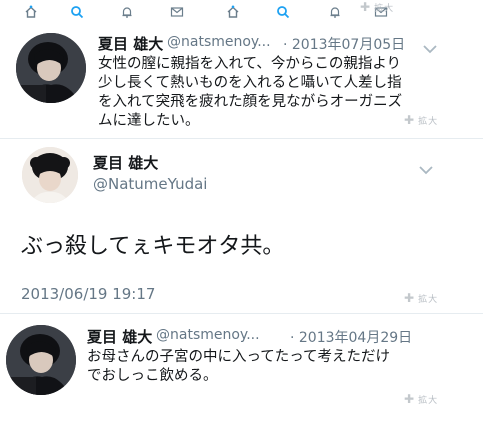  I want to click on tweet-text-line: を入れて突飛を疲れた顔を見ながらオーガニズ, so click(250, 102).